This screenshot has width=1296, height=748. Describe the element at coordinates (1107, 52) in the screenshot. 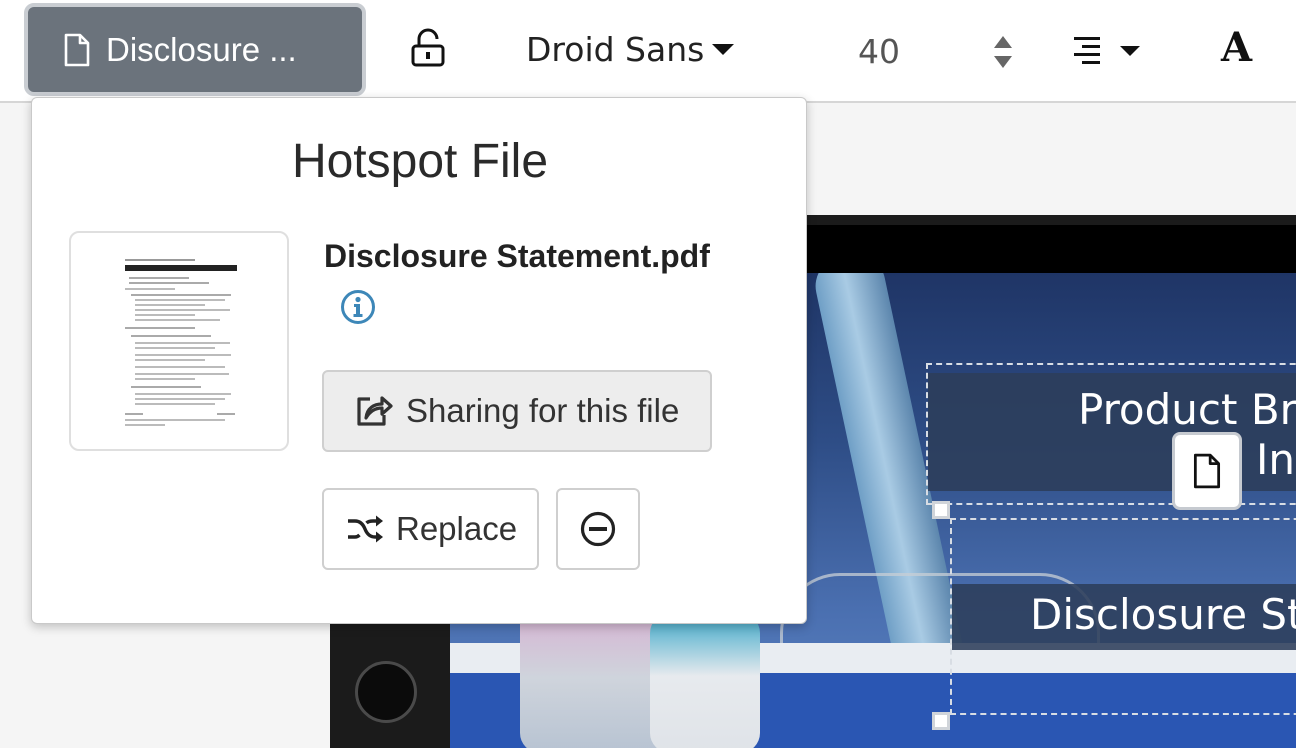

I see `text-align-dropdown` at that location.